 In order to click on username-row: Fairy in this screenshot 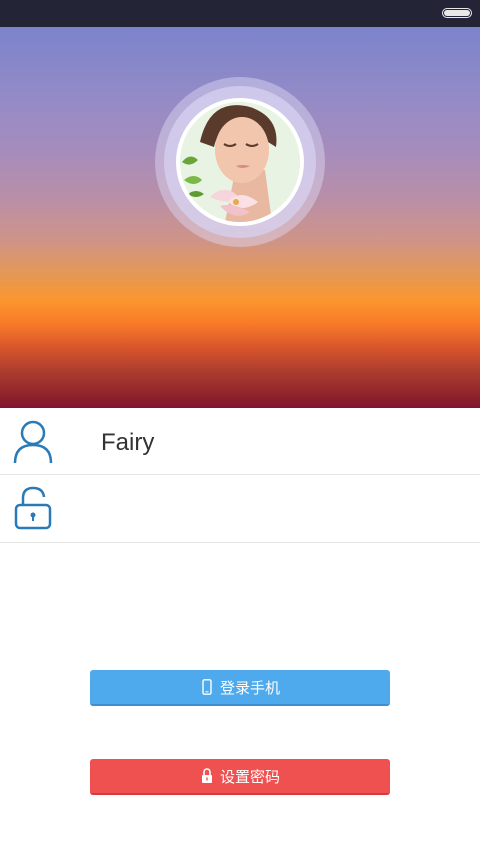, I will do `click(240, 442)`.